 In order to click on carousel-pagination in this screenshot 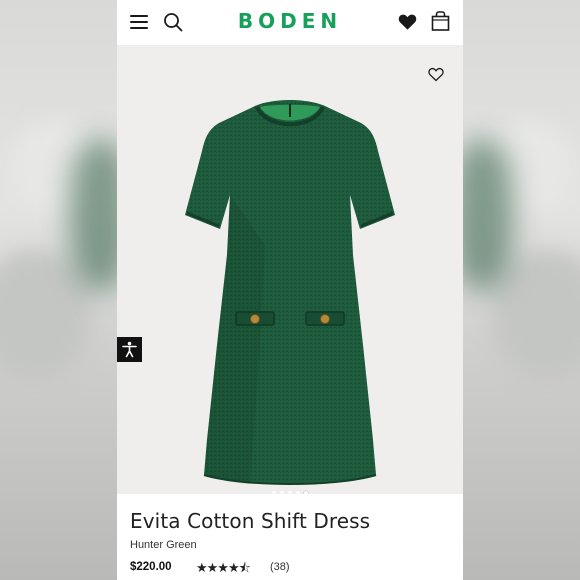, I will do `click(290, 488)`.